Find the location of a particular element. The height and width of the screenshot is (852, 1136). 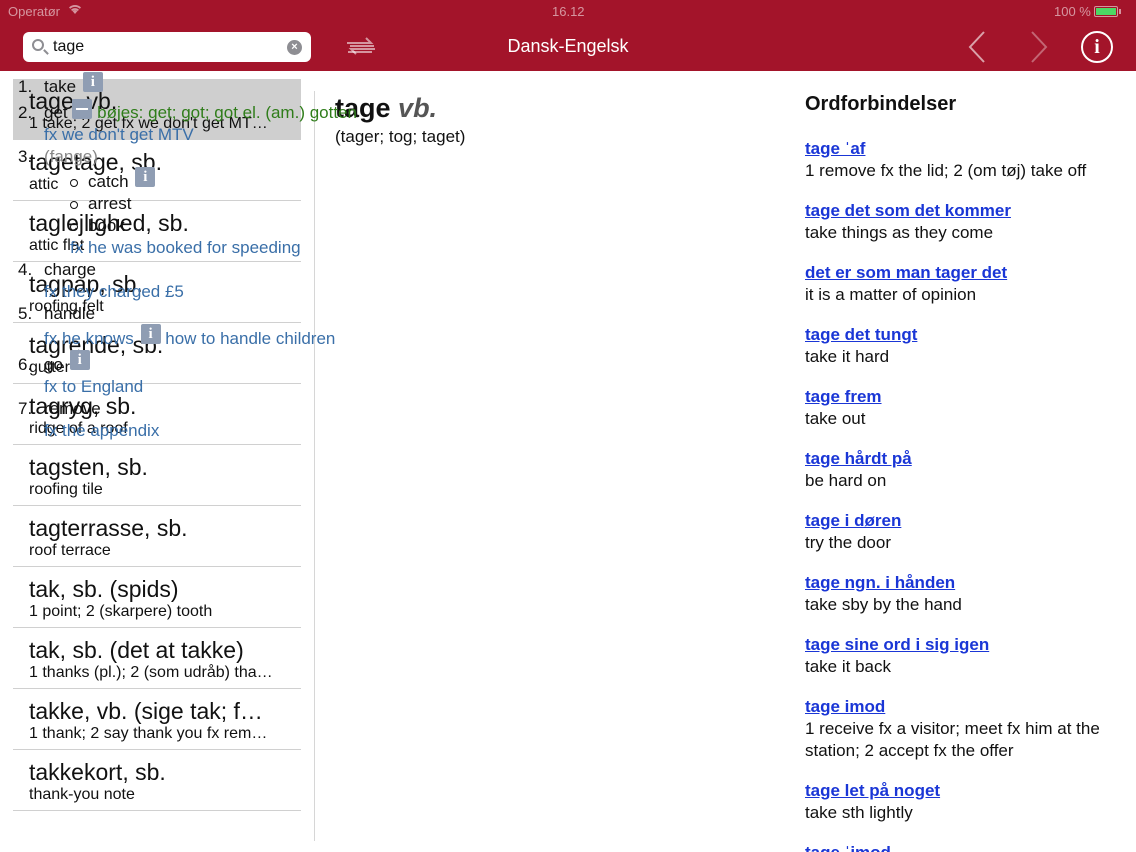

search-bar: × is located at coordinates (167, 47).